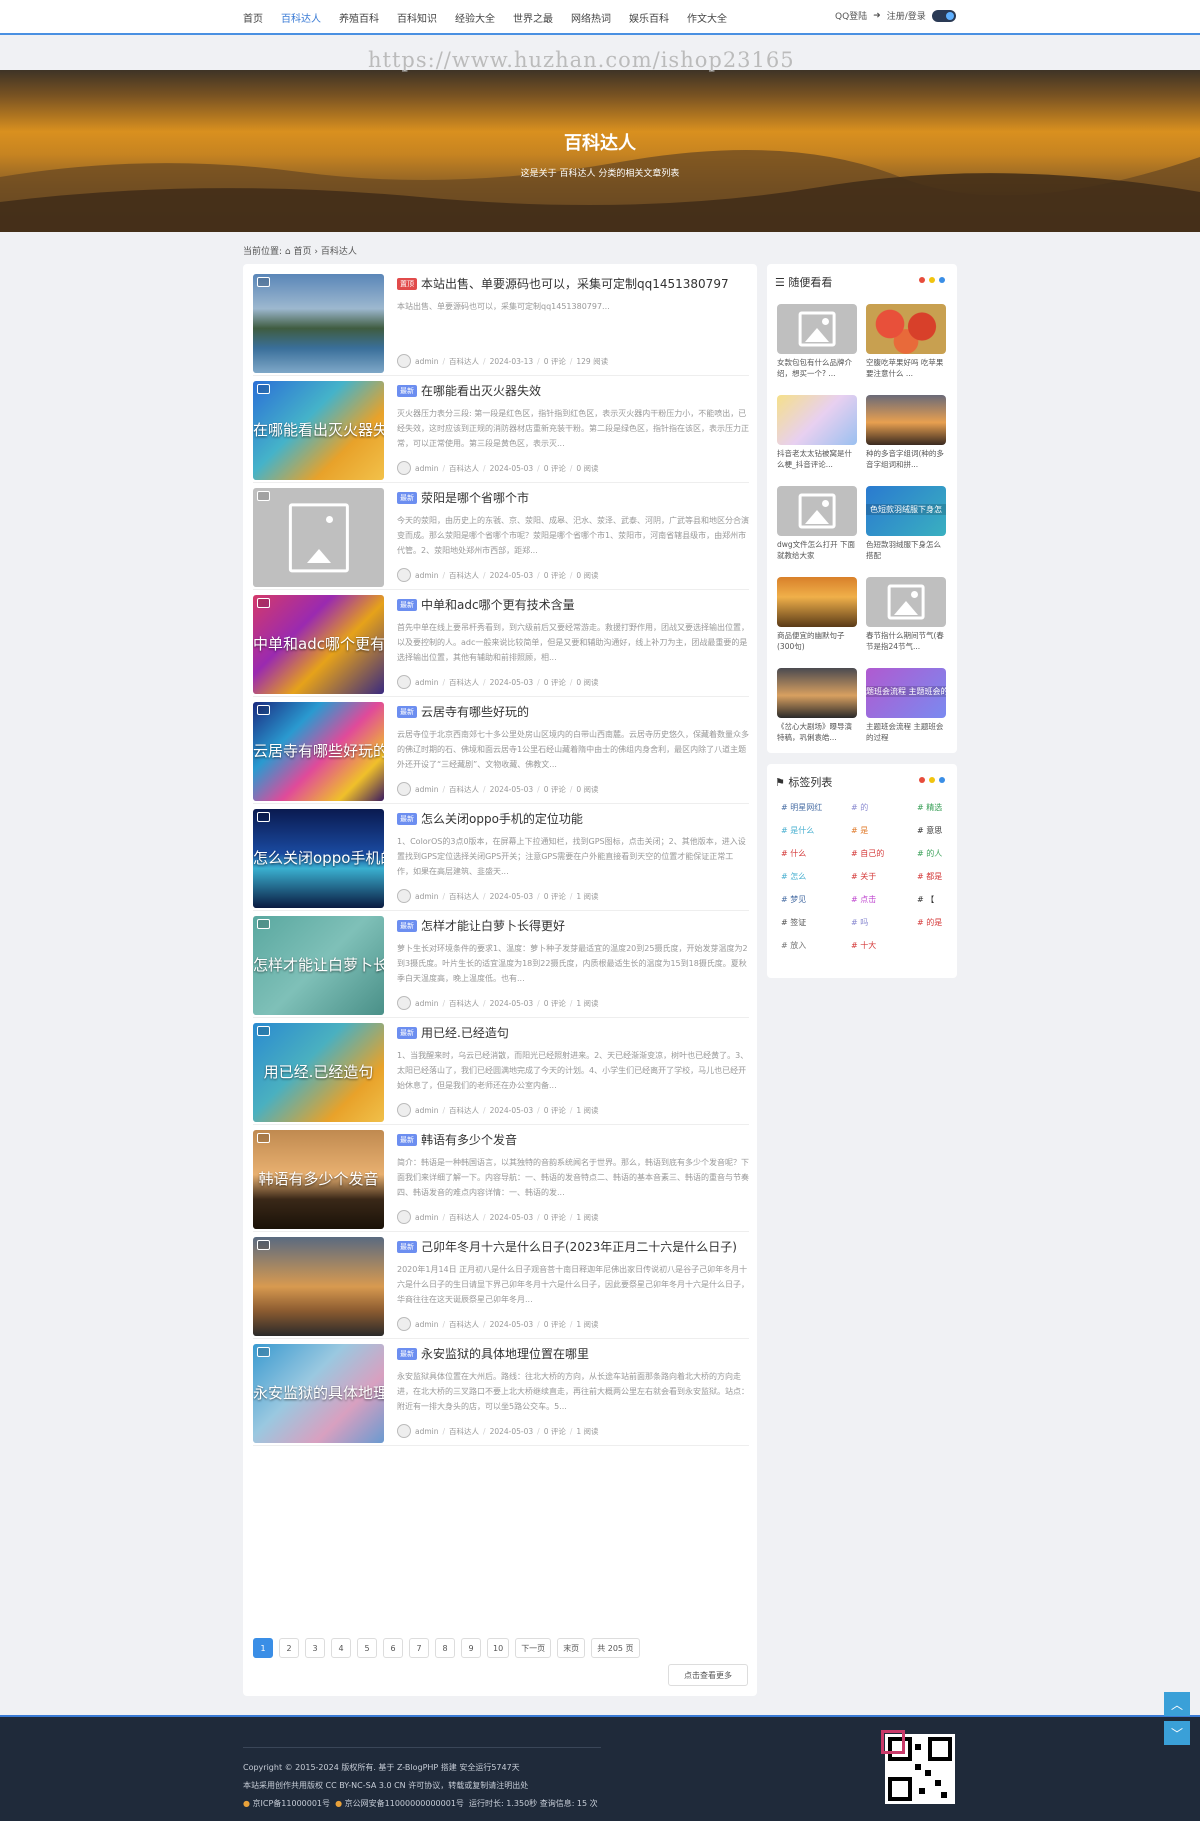 The height and width of the screenshot is (1821, 1200). I want to click on post-title: 最新 怎样才能让白萝卜长得更好, so click(572, 925).